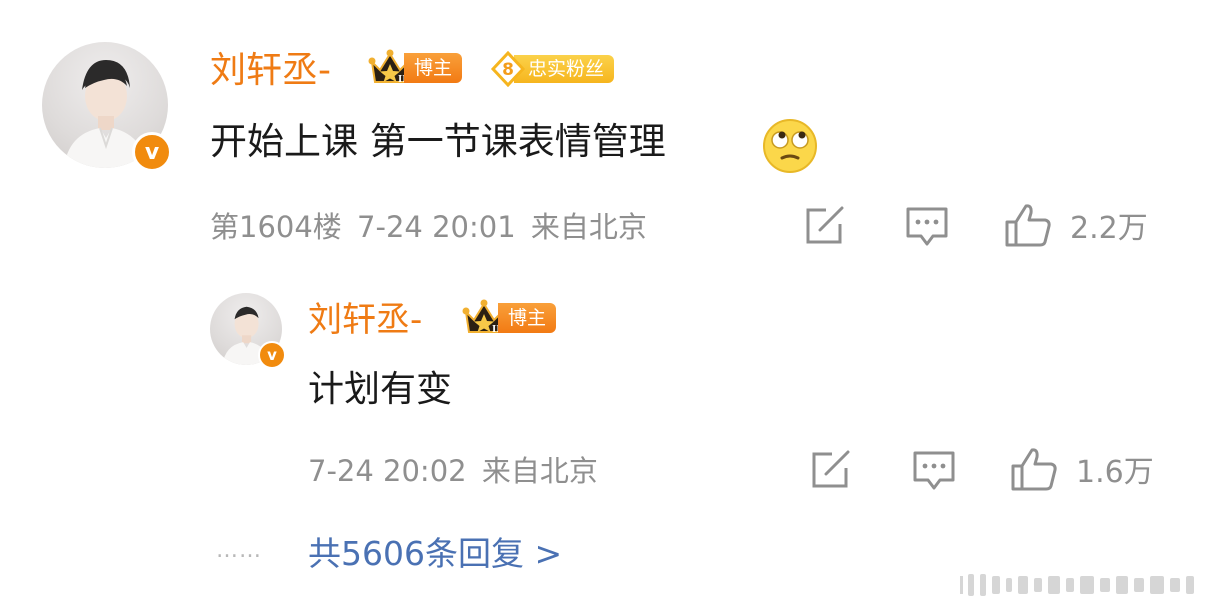  Describe the element at coordinates (539, 471) in the screenshot. I see `reply-location: 来自北京` at that location.